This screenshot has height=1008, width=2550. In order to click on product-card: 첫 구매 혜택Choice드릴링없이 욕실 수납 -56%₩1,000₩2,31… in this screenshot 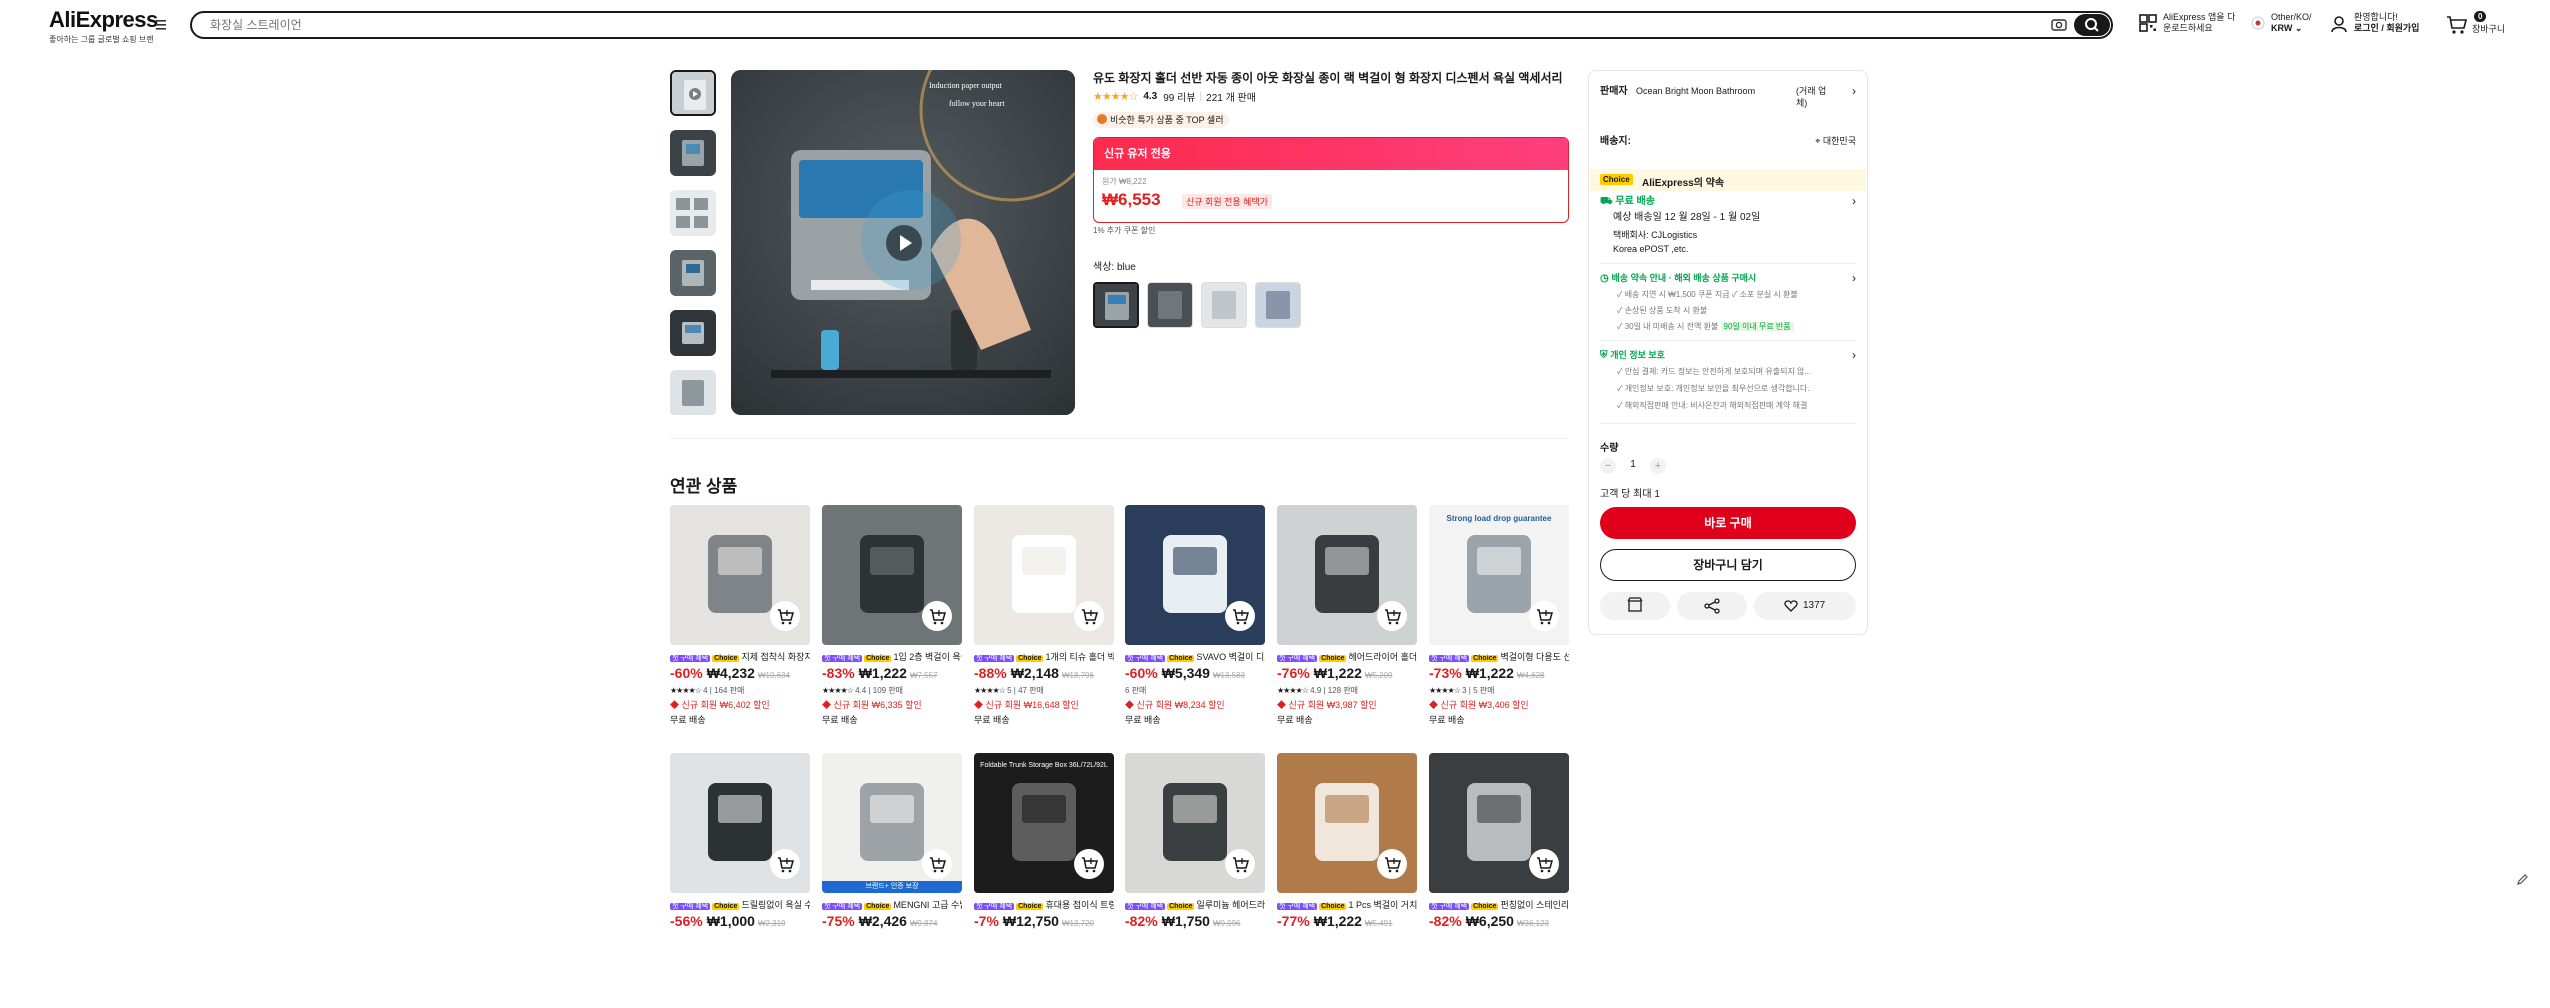, I will do `click(740, 880)`.